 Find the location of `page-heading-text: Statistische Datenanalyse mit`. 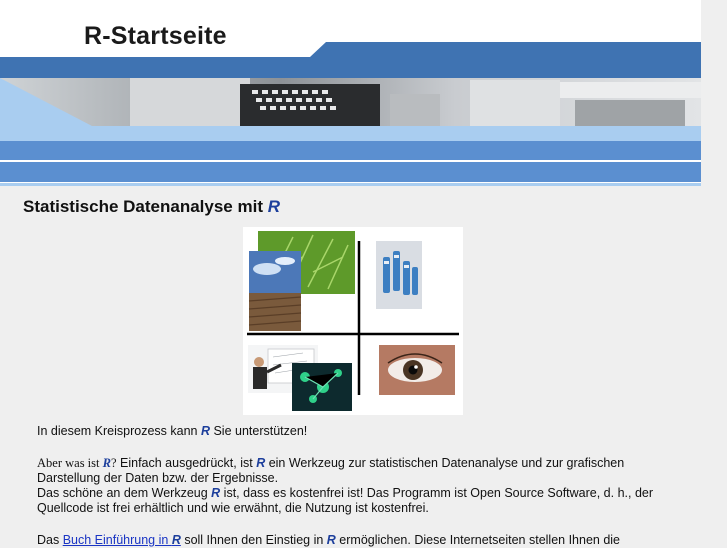

page-heading-text: Statistische Datenanalyse mit is located at coordinates (143, 206).